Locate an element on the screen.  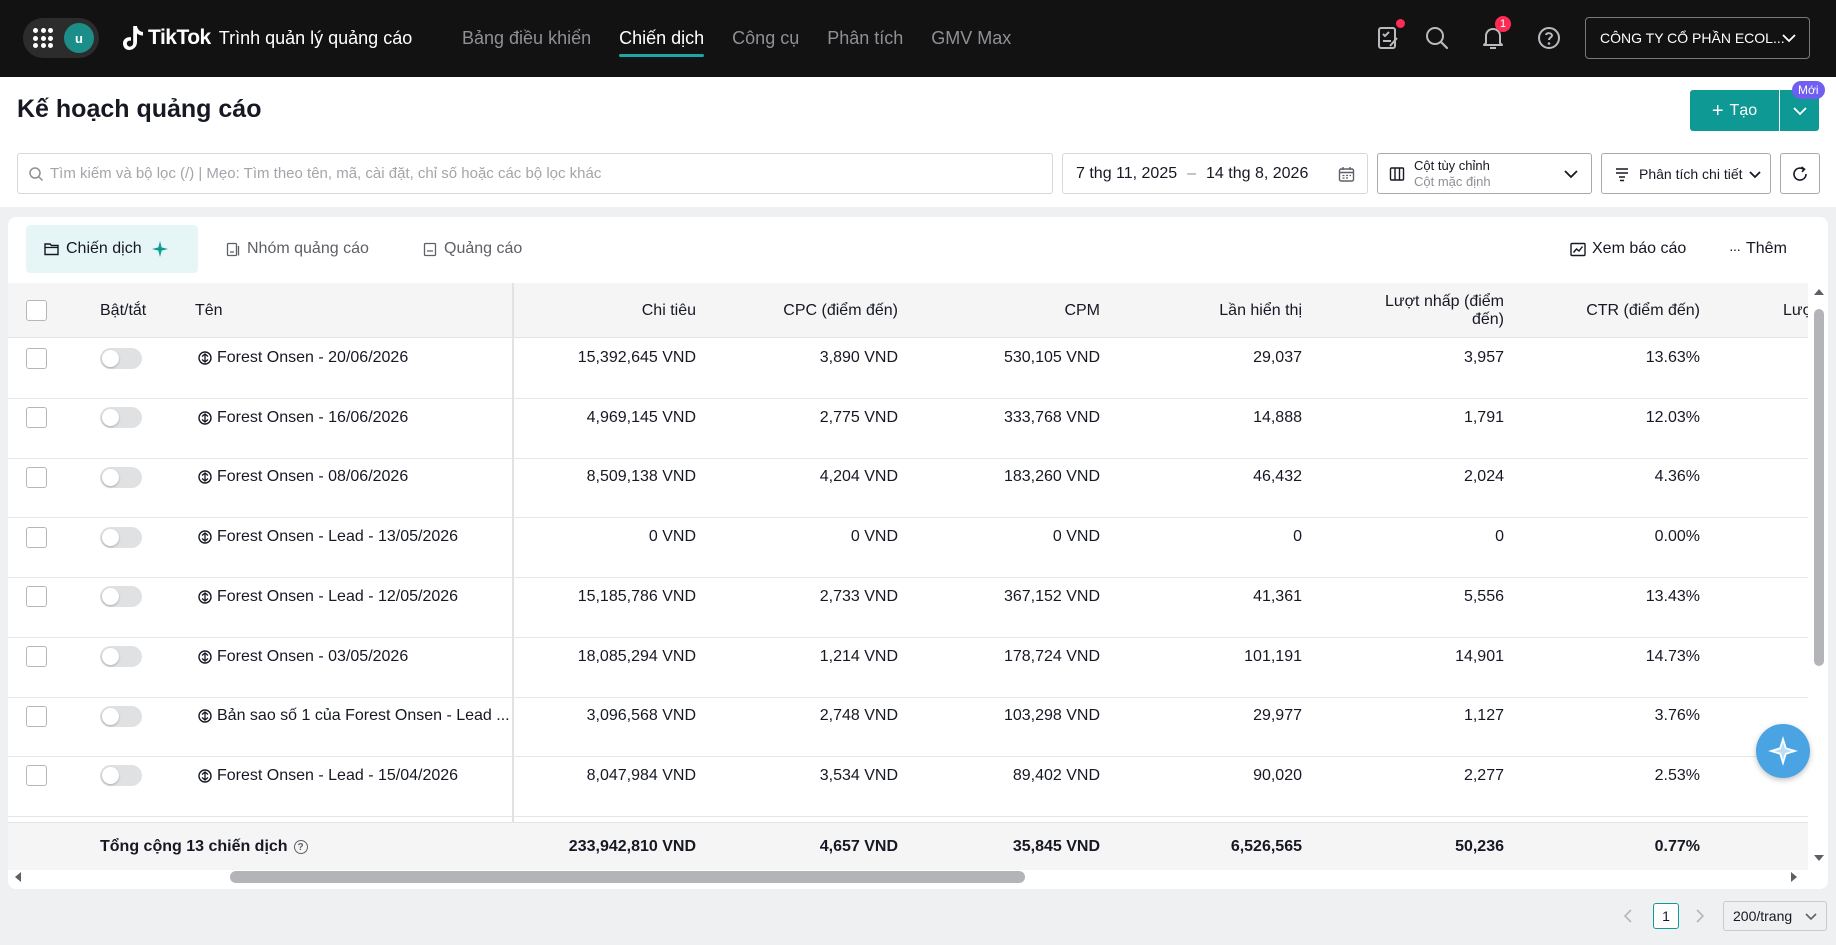
breakdown-analysis-select: Phân tích chi tiết is located at coordinates (1686, 173).